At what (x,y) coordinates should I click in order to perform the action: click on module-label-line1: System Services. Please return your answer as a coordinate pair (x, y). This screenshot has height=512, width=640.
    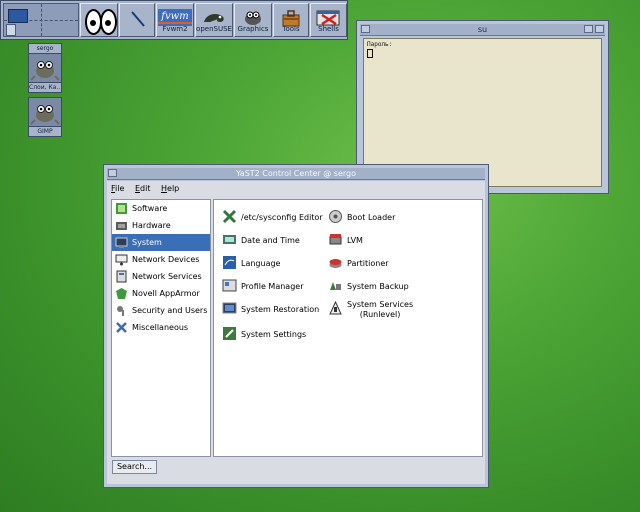
    Looking at the image, I should click on (380, 304).